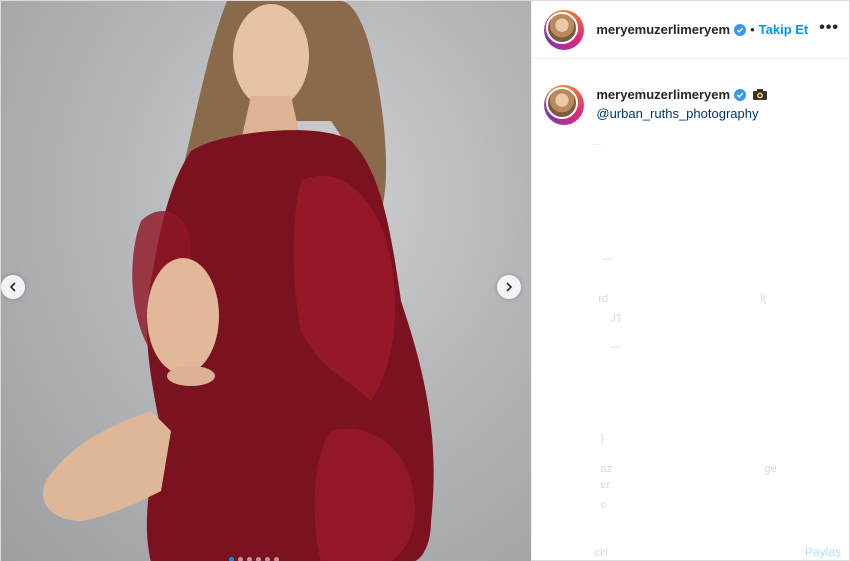  Describe the element at coordinates (663, 94) in the screenshot. I see `caption-username: meryemuzerlimeryem` at that location.